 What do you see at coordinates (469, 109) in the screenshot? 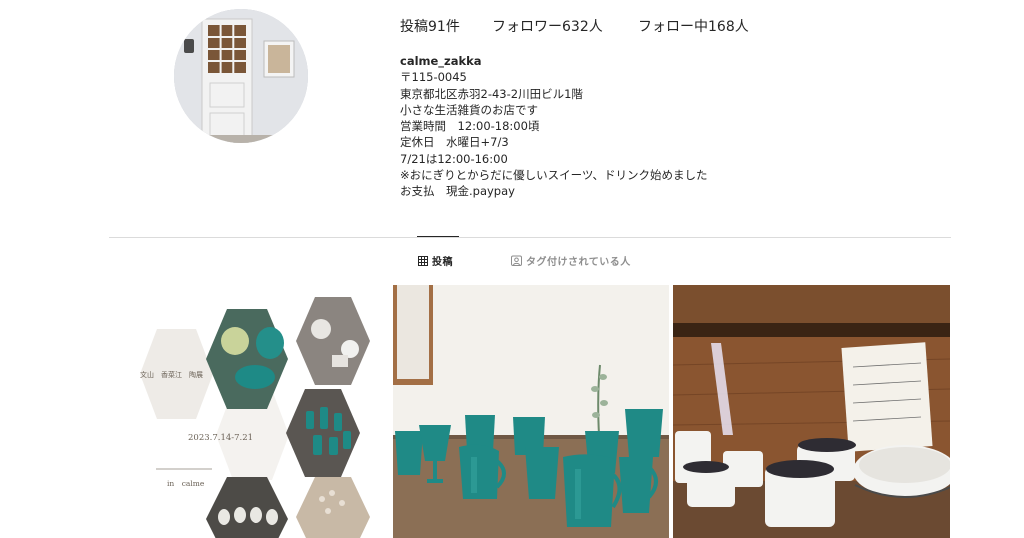
I see `bio-line: 小さな生活雑貨のお店です` at bounding box center [469, 109].